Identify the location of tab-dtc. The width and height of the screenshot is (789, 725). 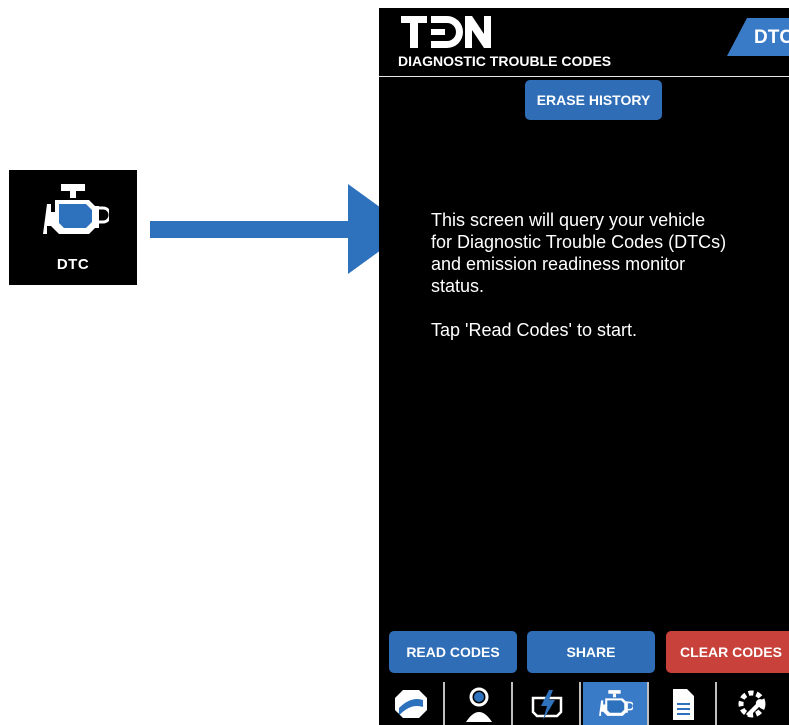
(616, 703).